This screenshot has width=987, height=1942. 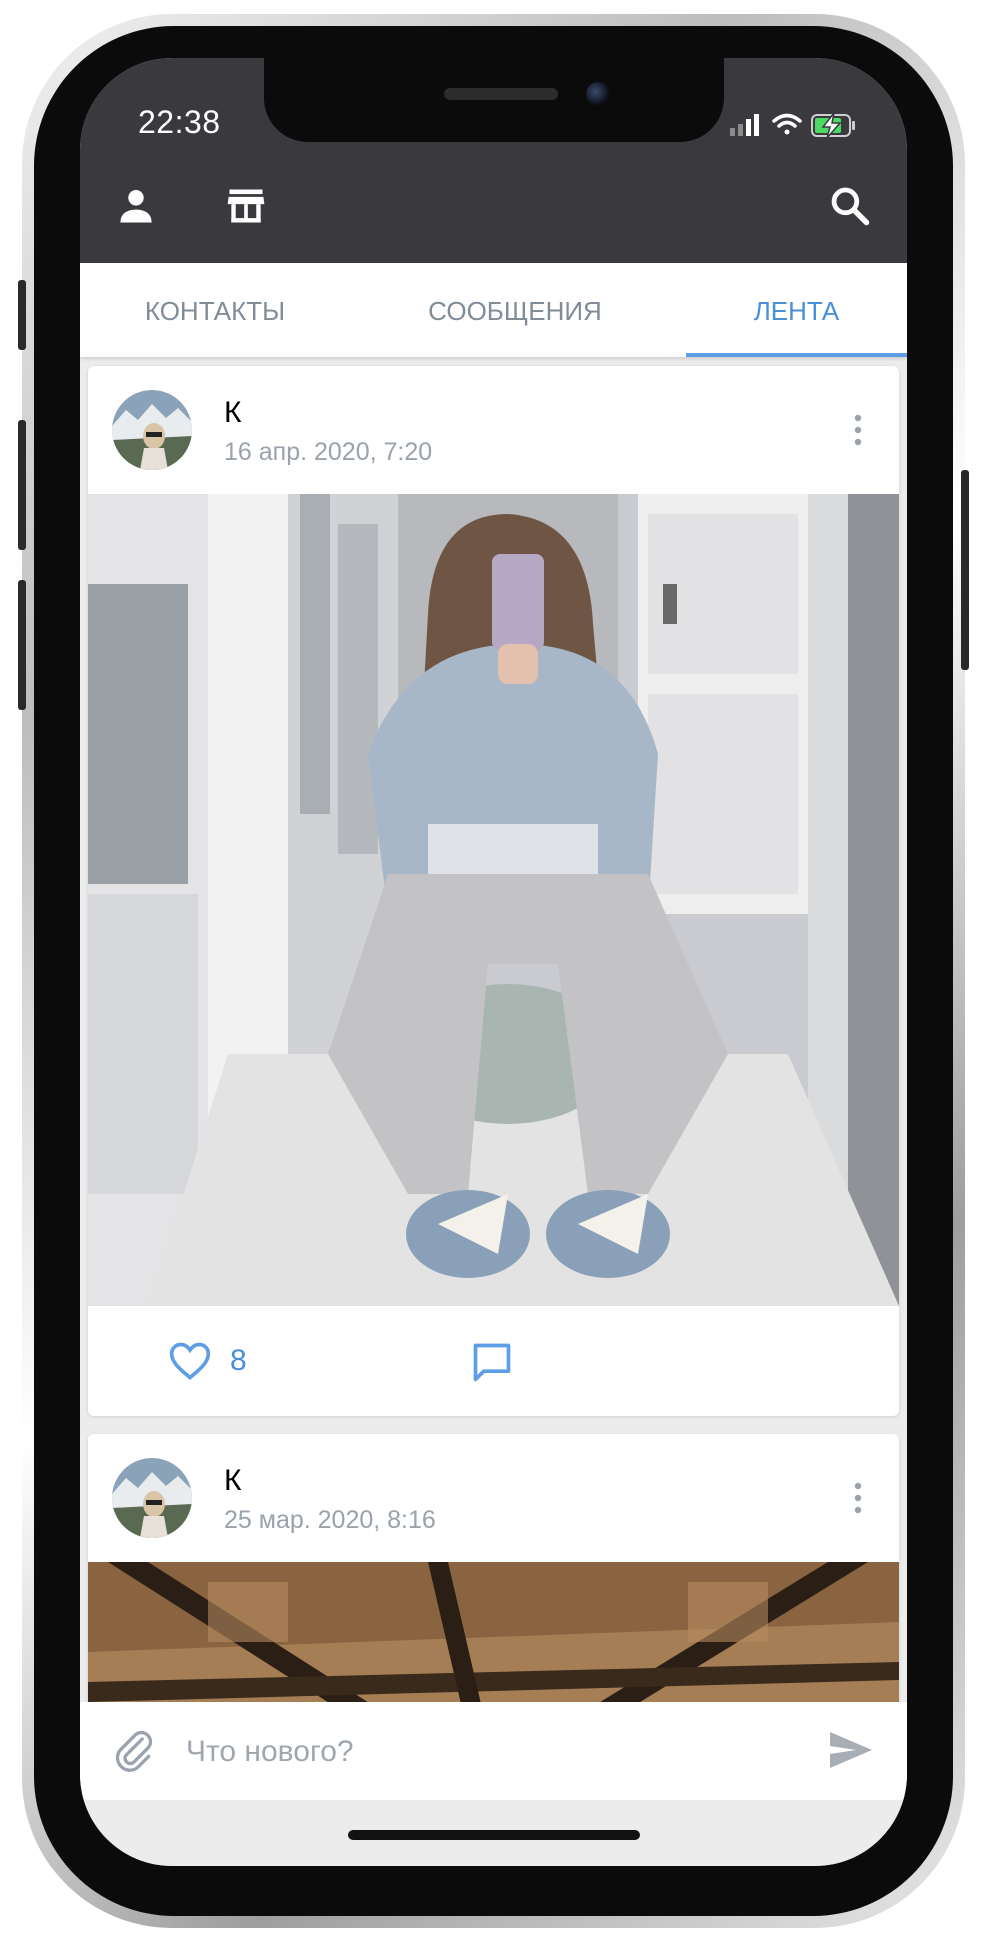 What do you see at coordinates (515, 310) in the screenshot?
I see `tab-messages: СООБЩЕНИЯ` at bounding box center [515, 310].